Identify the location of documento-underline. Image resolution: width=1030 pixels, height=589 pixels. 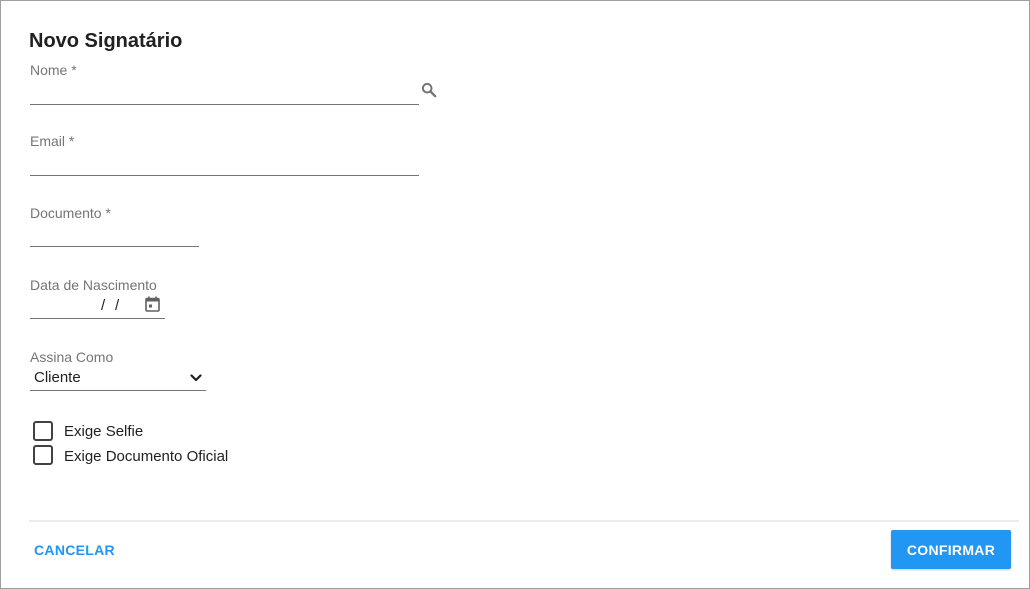
(114, 246).